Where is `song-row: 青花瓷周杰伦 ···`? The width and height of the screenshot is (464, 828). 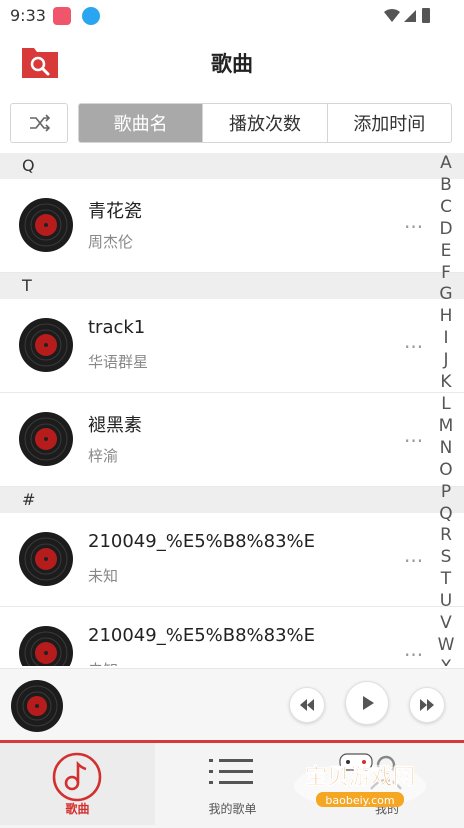 song-row: 青花瓷周杰伦 ··· is located at coordinates (232, 226).